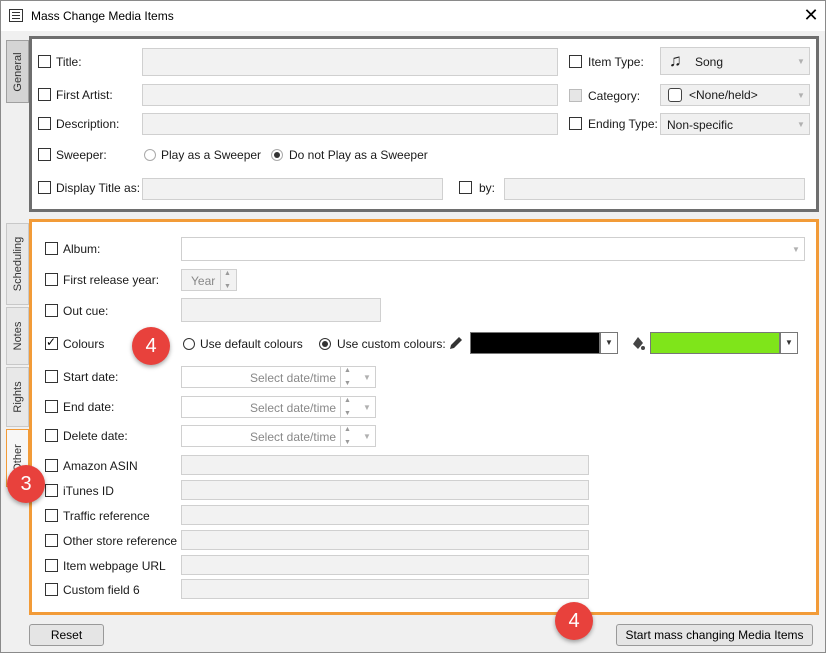 Image resolution: width=826 pixels, height=653 pixels. I want to click on by-checkbox, so click(465, 187).